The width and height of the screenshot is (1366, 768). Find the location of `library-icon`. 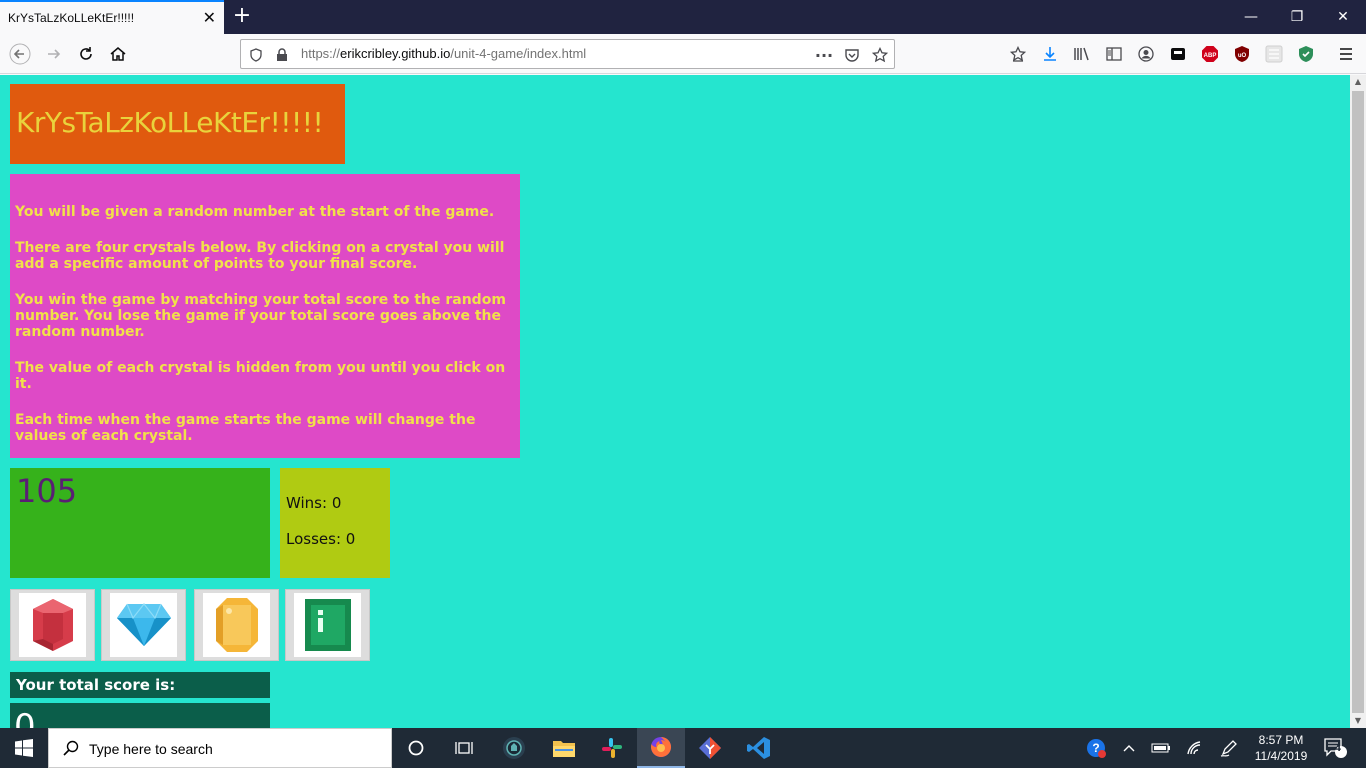

library-icon is located at coordinates (1082, 54).